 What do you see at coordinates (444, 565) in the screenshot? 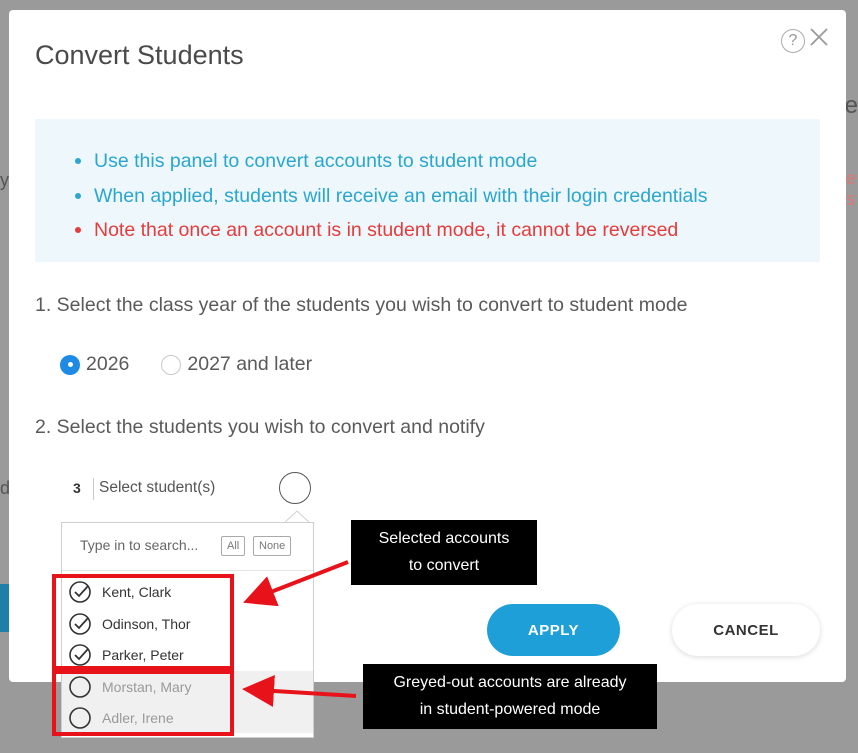
I see `callout-line: to convert` at bounding box center [444, 565].